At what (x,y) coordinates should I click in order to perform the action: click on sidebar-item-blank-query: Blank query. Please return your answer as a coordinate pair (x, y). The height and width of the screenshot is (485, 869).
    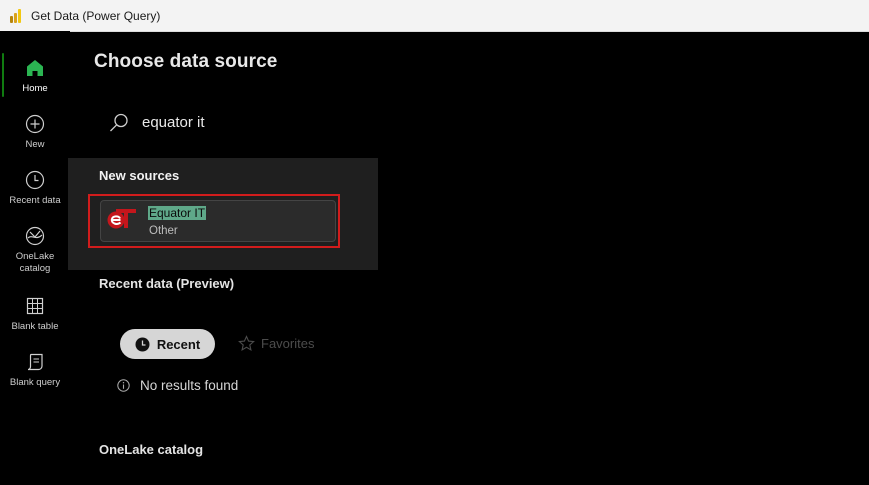
    Looking at the image, I should click on (35, 370).